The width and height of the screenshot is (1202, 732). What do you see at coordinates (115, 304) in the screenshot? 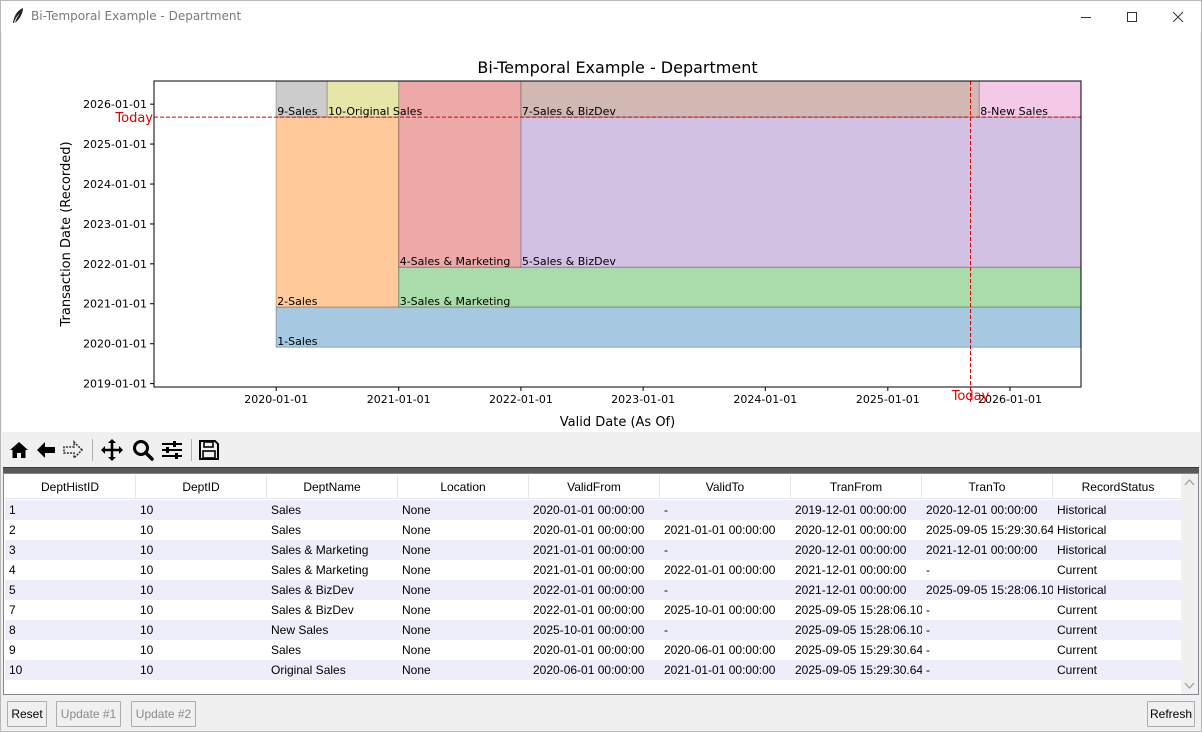
I see `y-tick-label: 2021-01-01` at bounding box center [115, 304].